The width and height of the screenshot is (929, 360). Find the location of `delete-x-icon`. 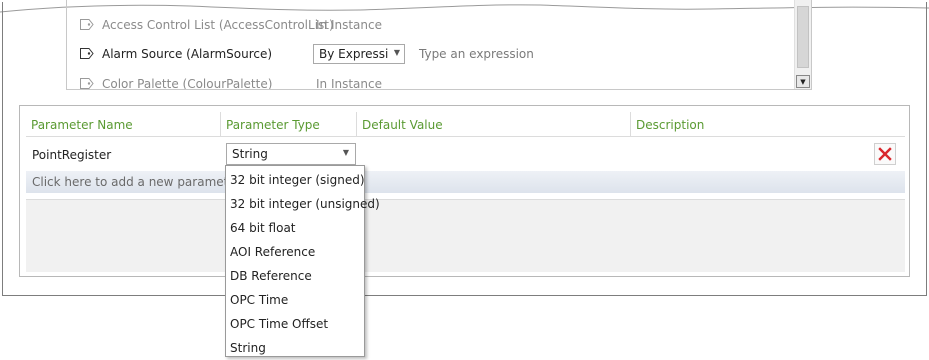

delete-x-icon is located at coordinates (885, 154).